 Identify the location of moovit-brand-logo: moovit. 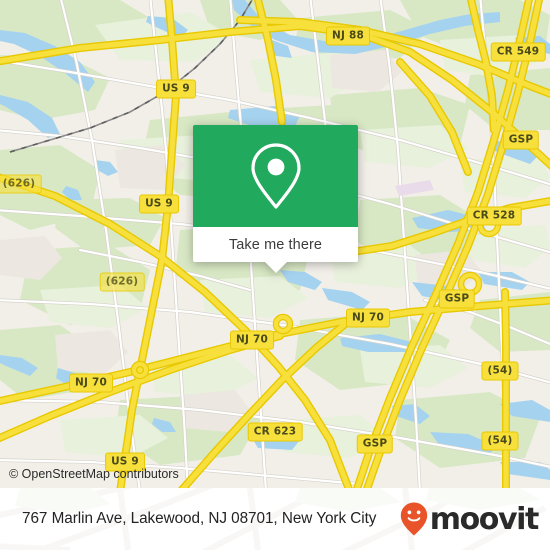
(469, 519).